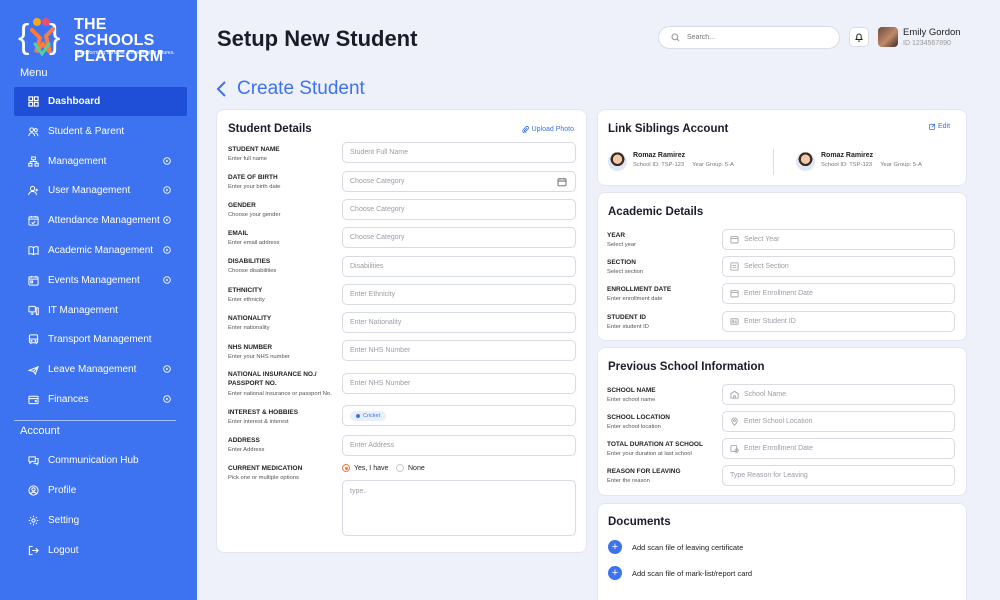 The height and width of the screenshot is (600, 1000). I want to click on field-label: REASON FOR LEAVING, so click(644, 471).